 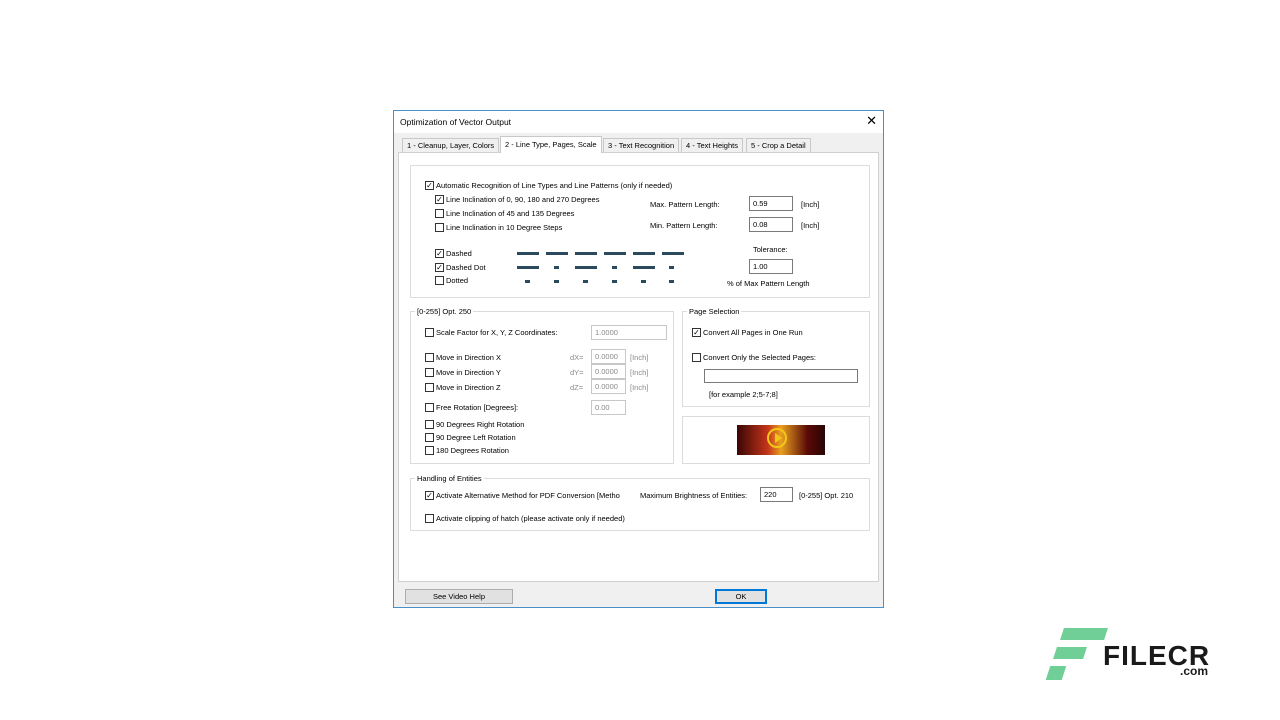 What do you see at coordinates (429, 495) in the screenshot?
I see `alt-method-checkbox: ✓` at bounding box center [429, 495].